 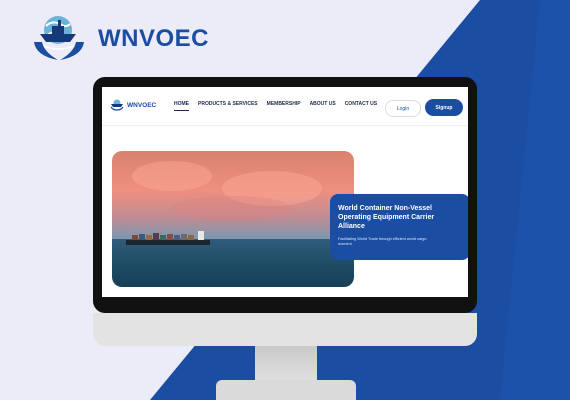 What do you see at coordinates (59, 38) in the screenshot?
I see `ship-globe-hands-logo-icon` at bounding box center [59, 38].